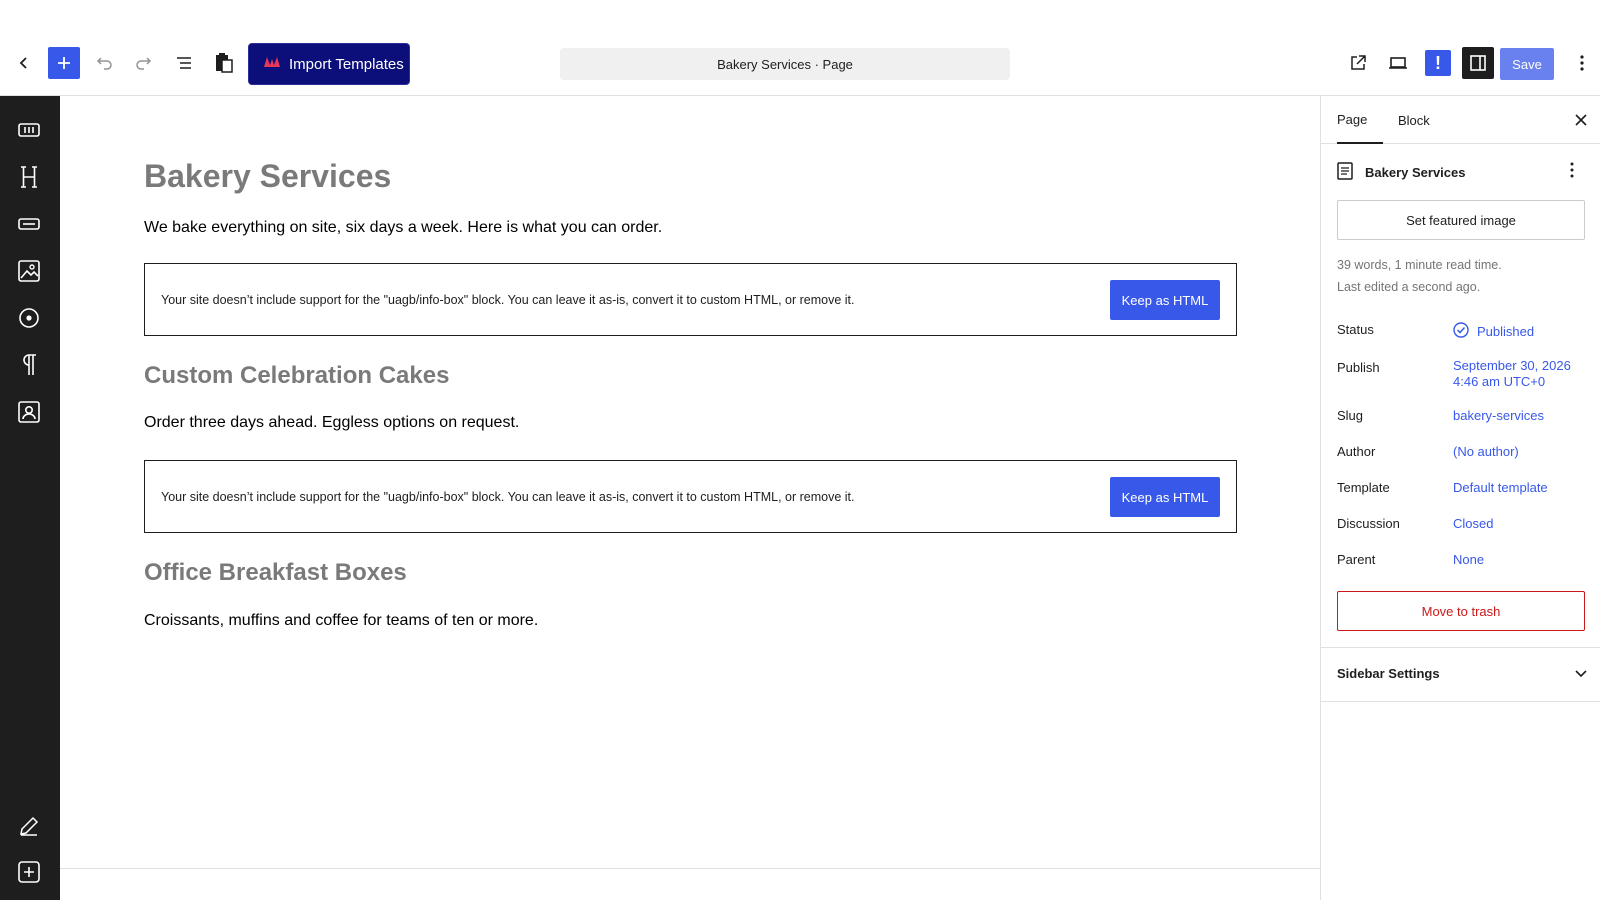 This screenshot has height=900, width=1600. What do you see at coordinates (30, 498) in the screenshot?
I see `block-inserter-rail` at bounding box center [30, 498].